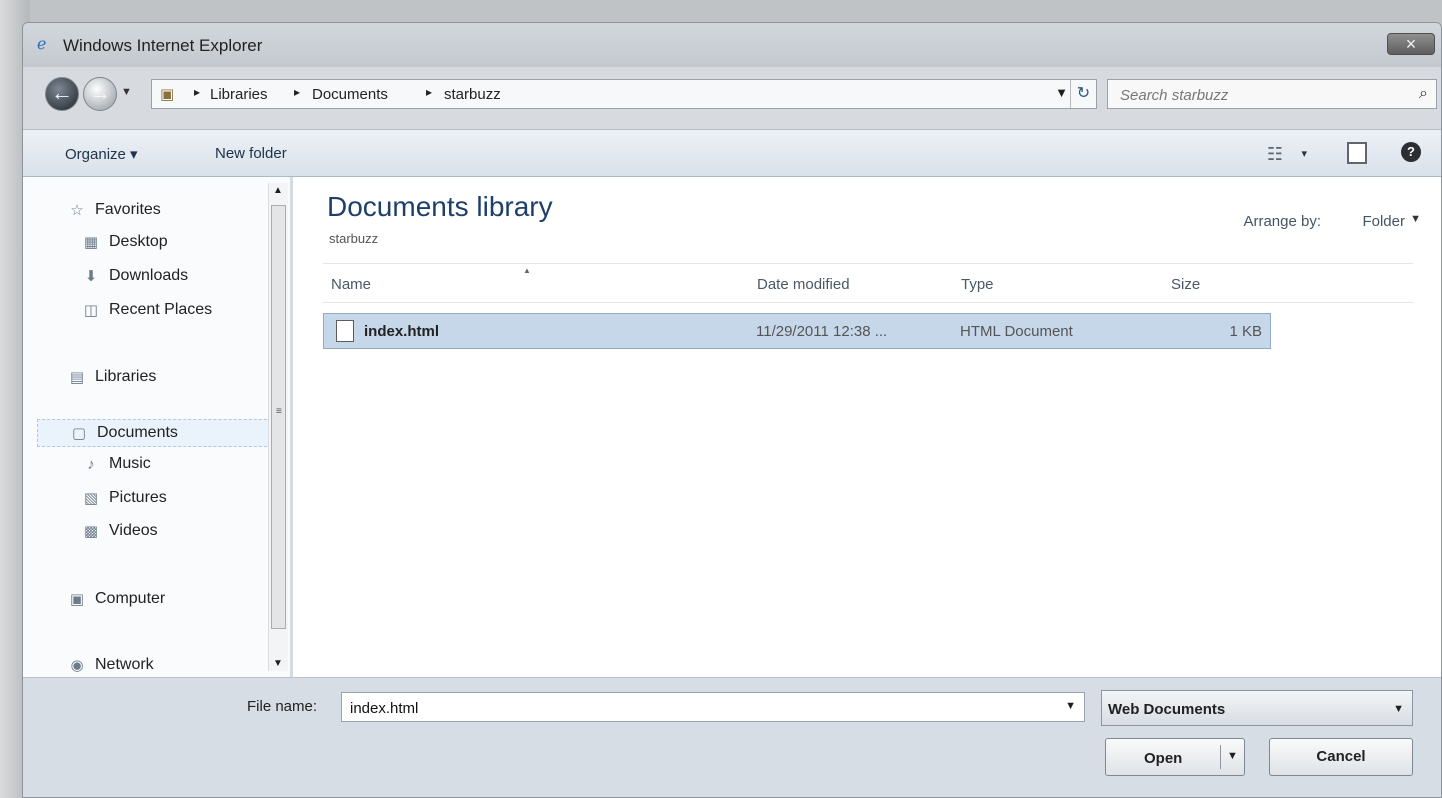  Describe the element at coordinates (91, 276) in the screenshot. I see `downloads-icon: ⬇` at that location.